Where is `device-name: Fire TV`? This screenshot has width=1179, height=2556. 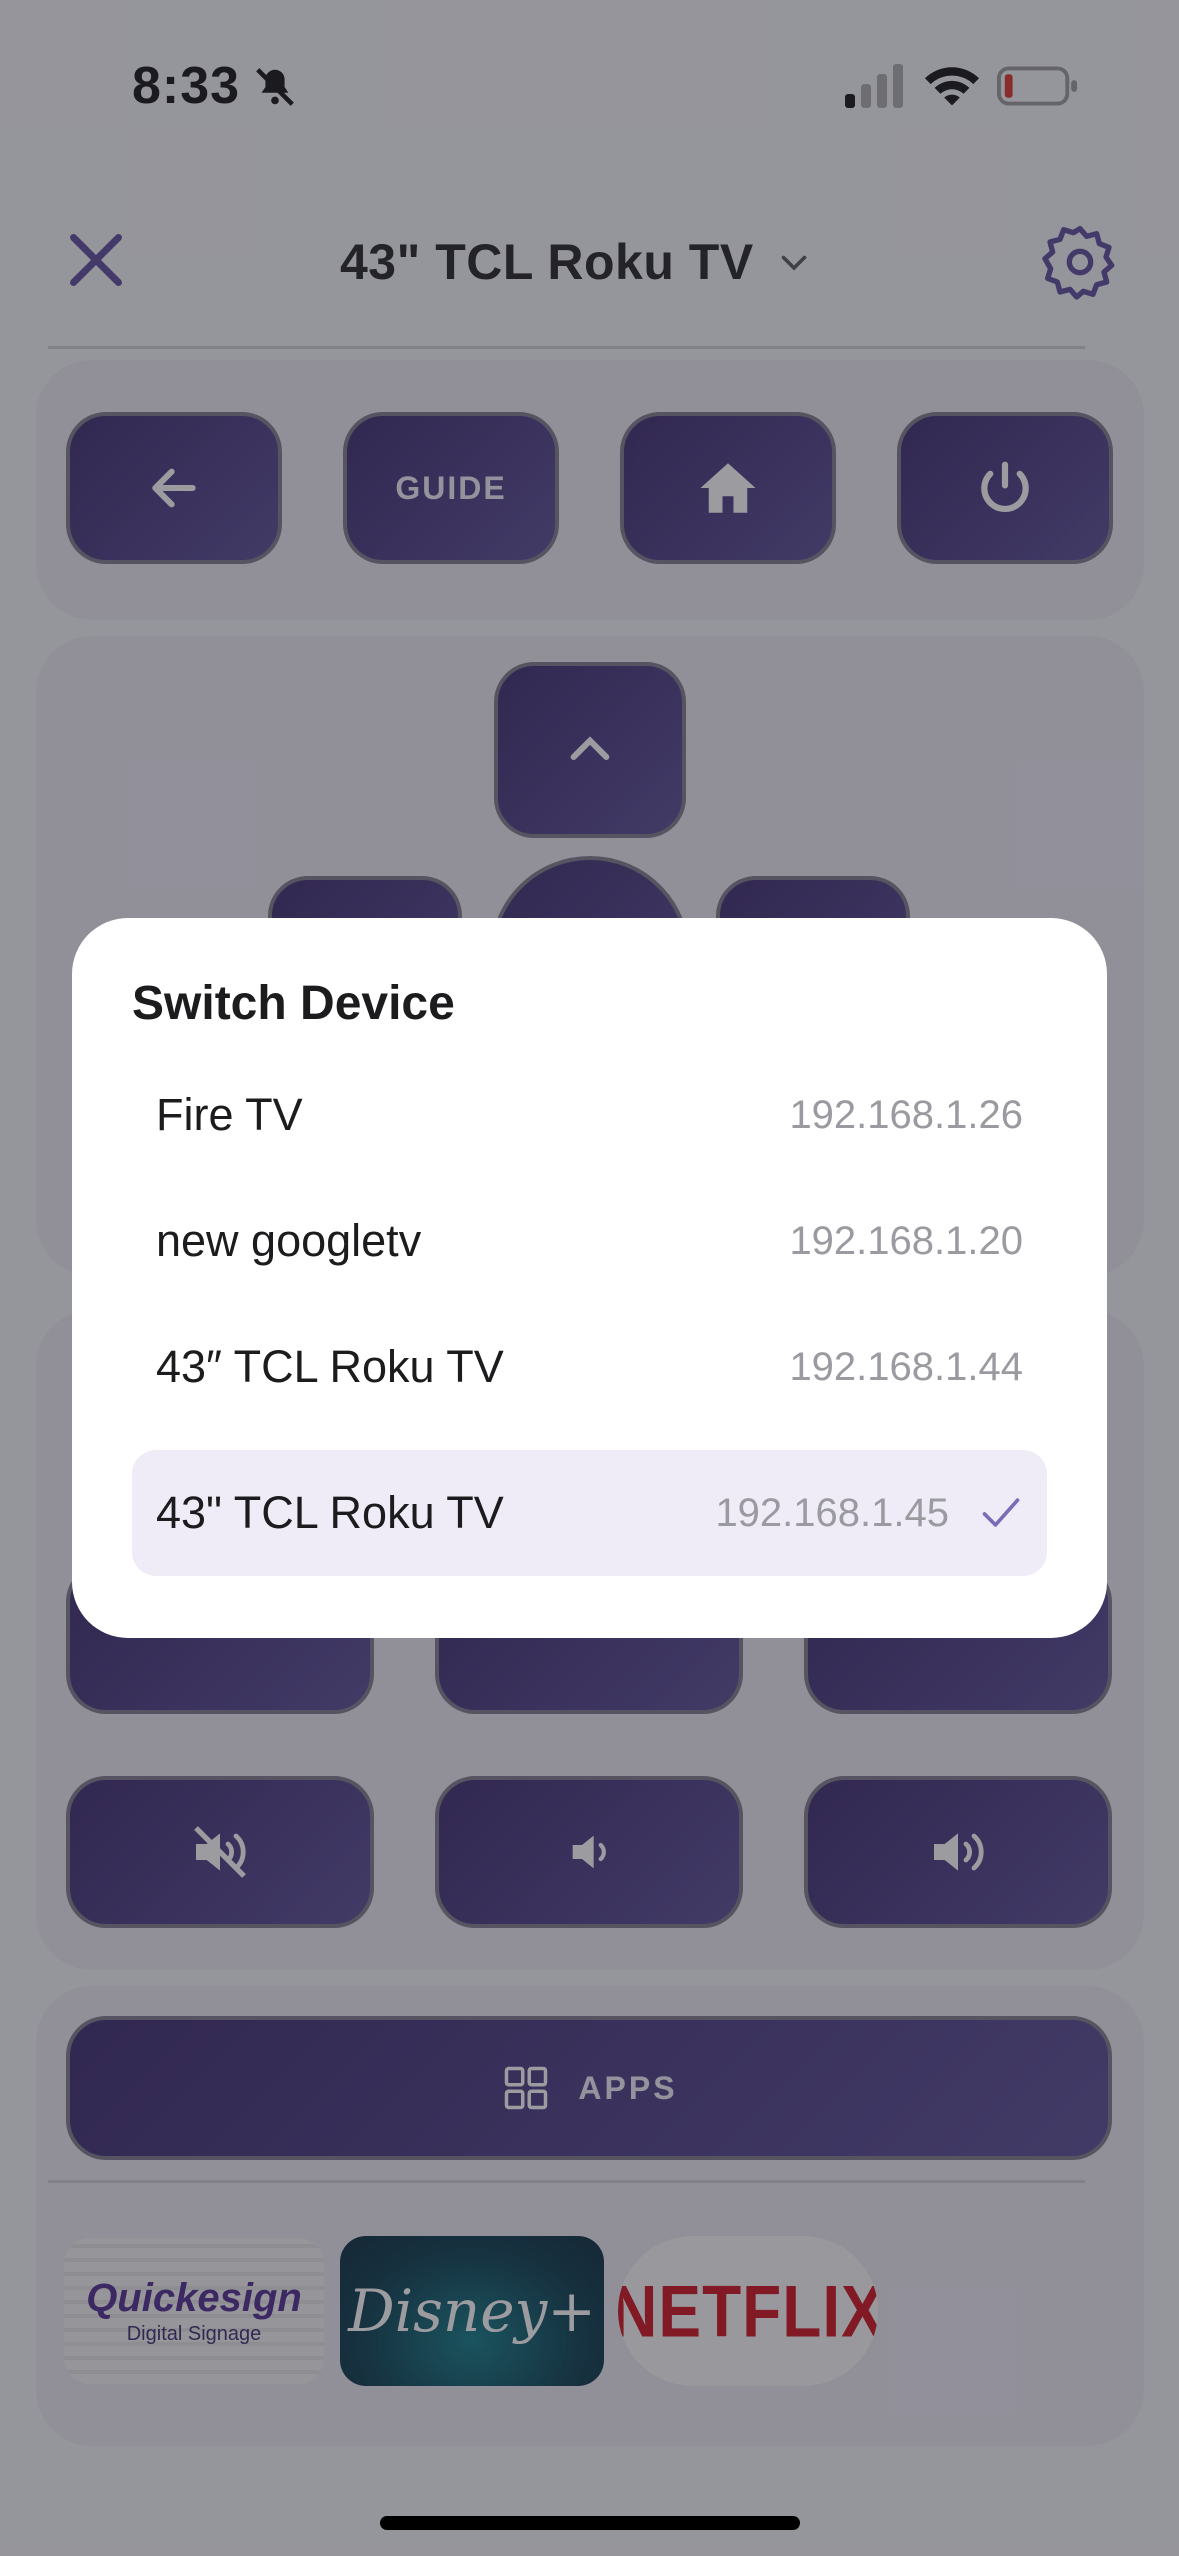 device-name: Fire TV is located at coordinates (229, 1114).